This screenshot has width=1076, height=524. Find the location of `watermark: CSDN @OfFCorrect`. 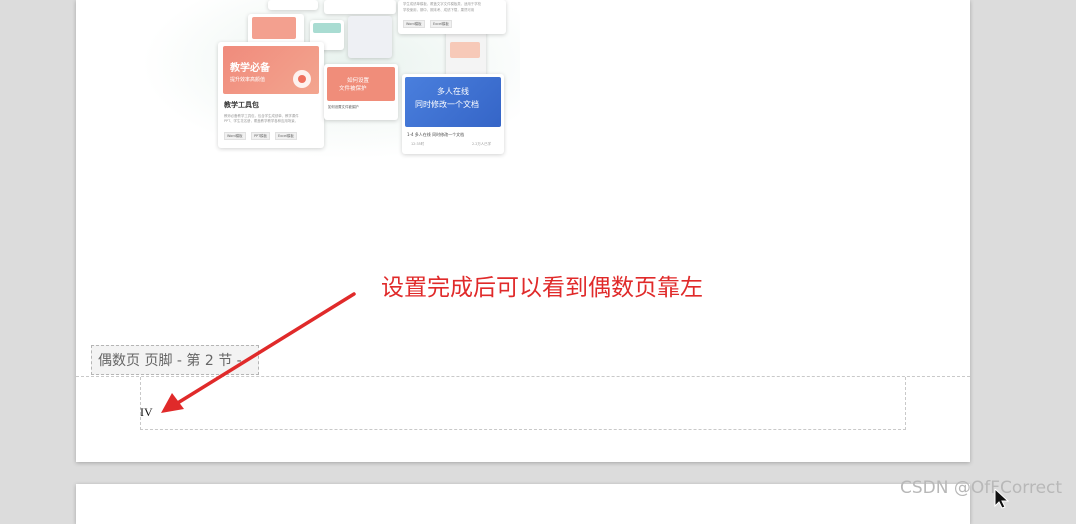

watermark: CSDN @OfFCorrect is located at coordinates (981, 488).